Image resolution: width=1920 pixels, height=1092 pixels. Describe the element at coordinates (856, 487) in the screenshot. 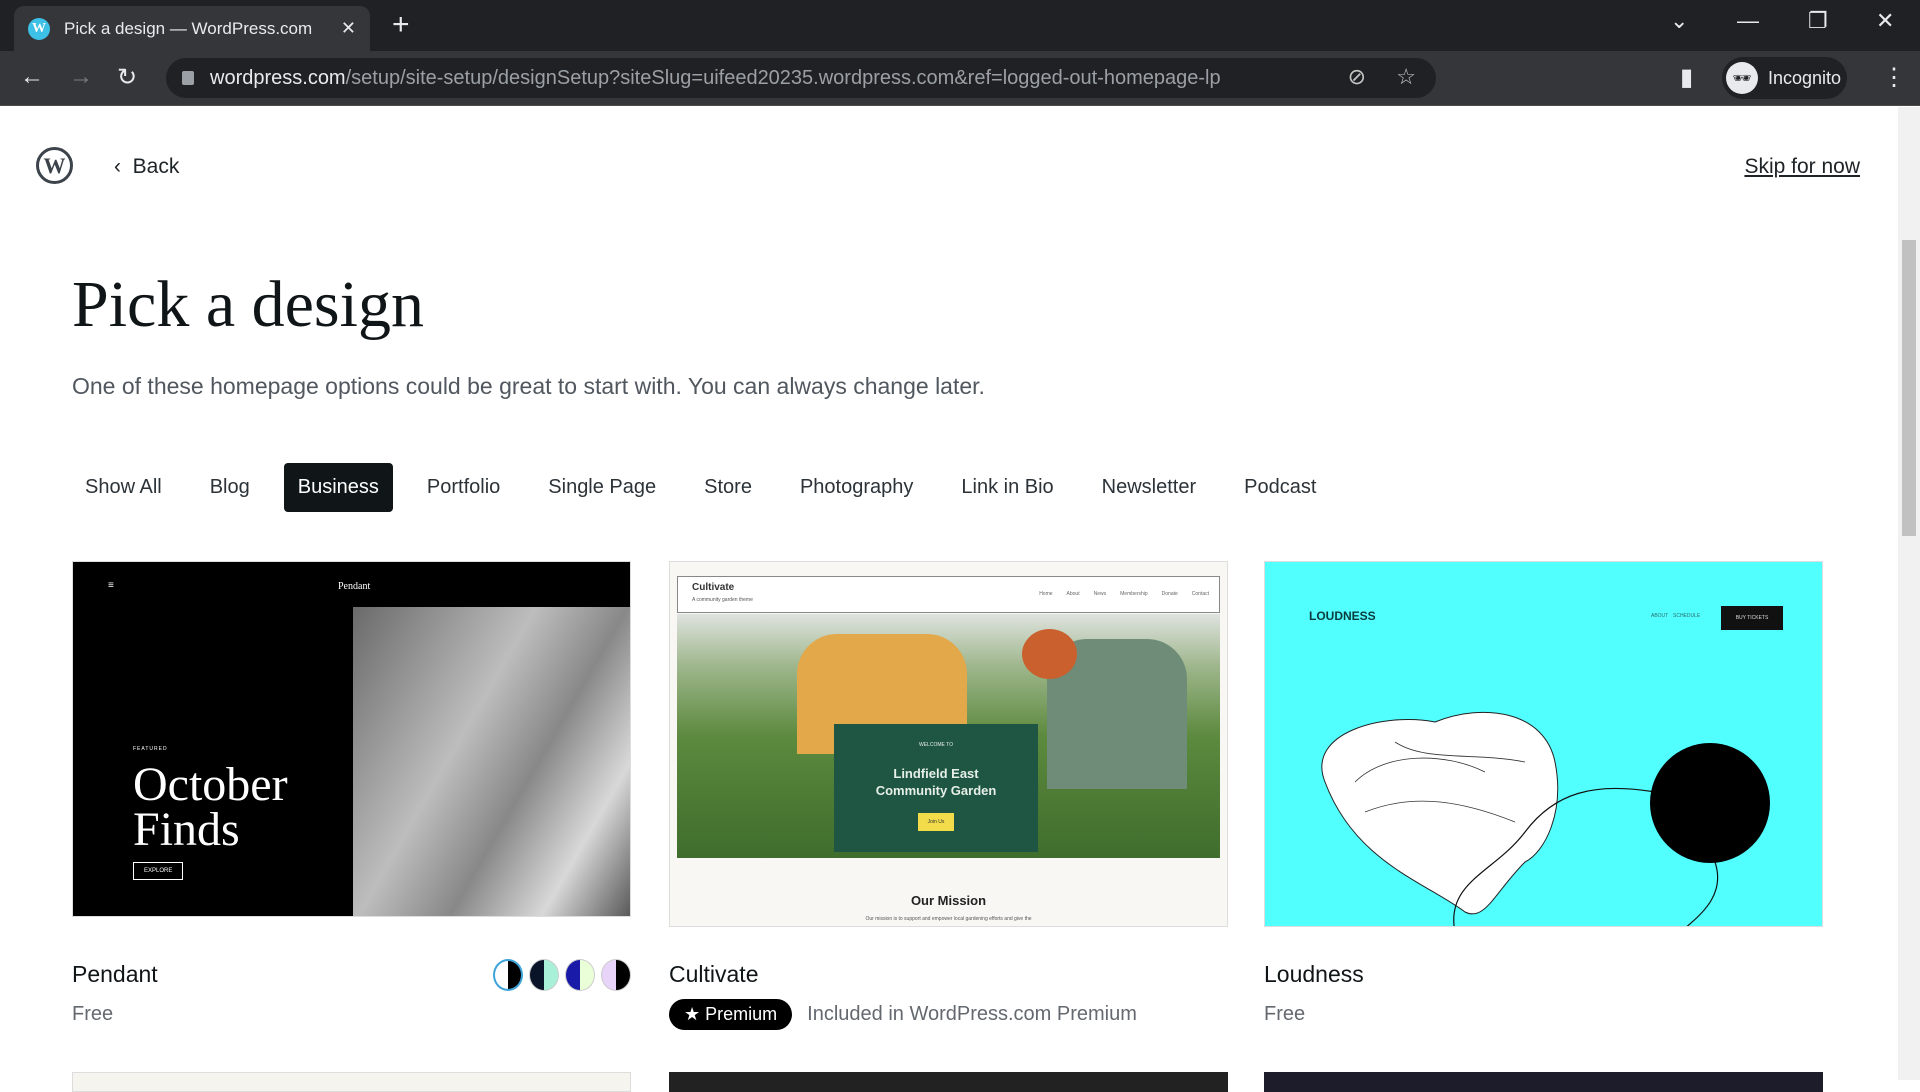

I see `filter-photography: Photography` at that location.